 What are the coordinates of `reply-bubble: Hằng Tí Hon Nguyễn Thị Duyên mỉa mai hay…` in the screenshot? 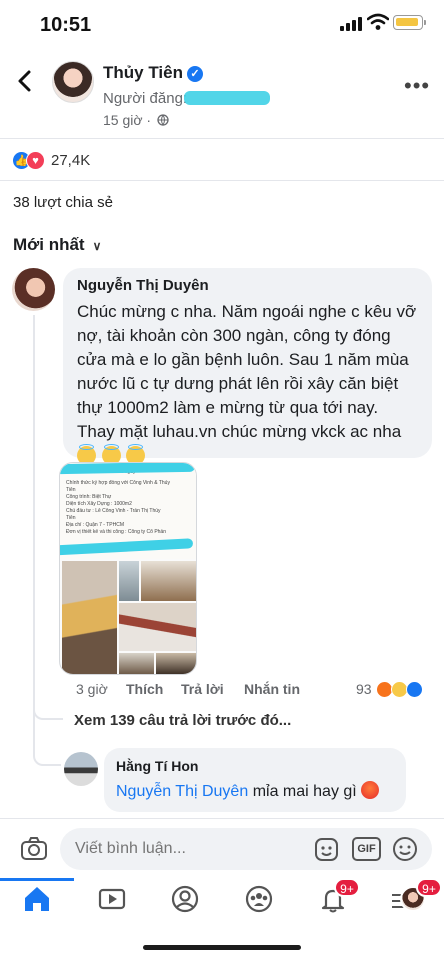 It's located at (255, 780).